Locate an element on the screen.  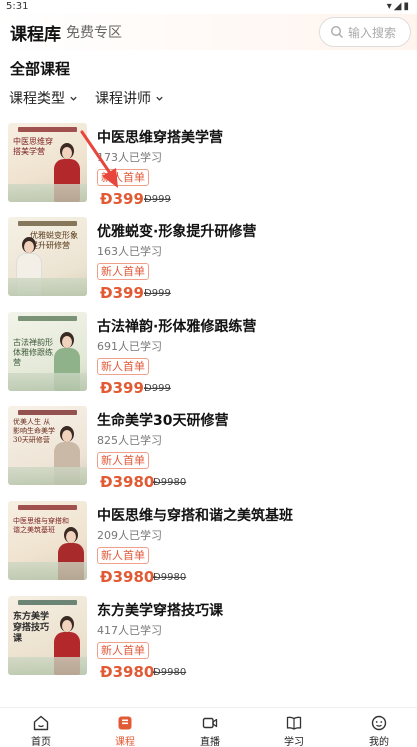
course-thumbnail: 优雅蜕变形象提升研修营 is located at coordinates (47, 256).